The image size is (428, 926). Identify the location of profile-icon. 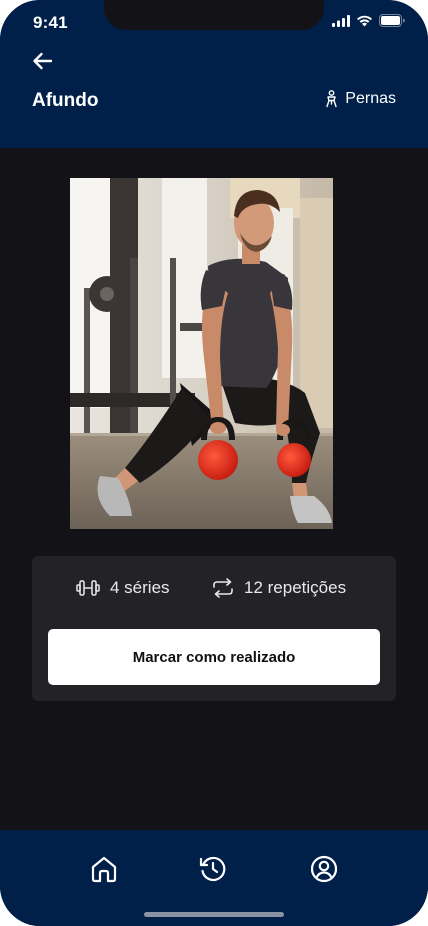
(324, 869).